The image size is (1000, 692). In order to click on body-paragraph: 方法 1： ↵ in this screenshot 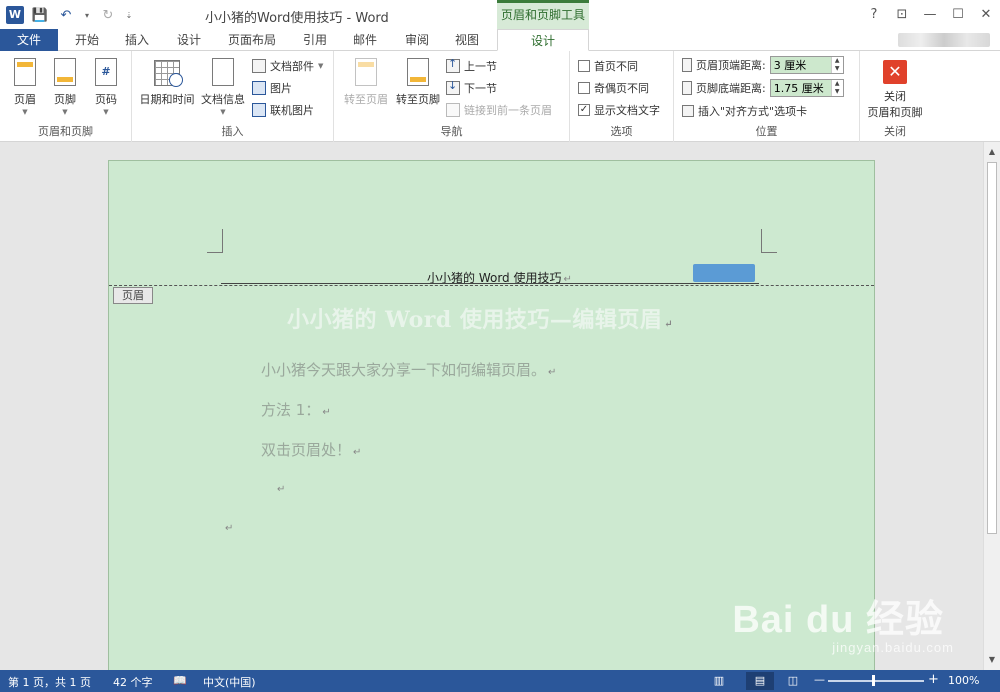, I will do `click(296, 409)`.